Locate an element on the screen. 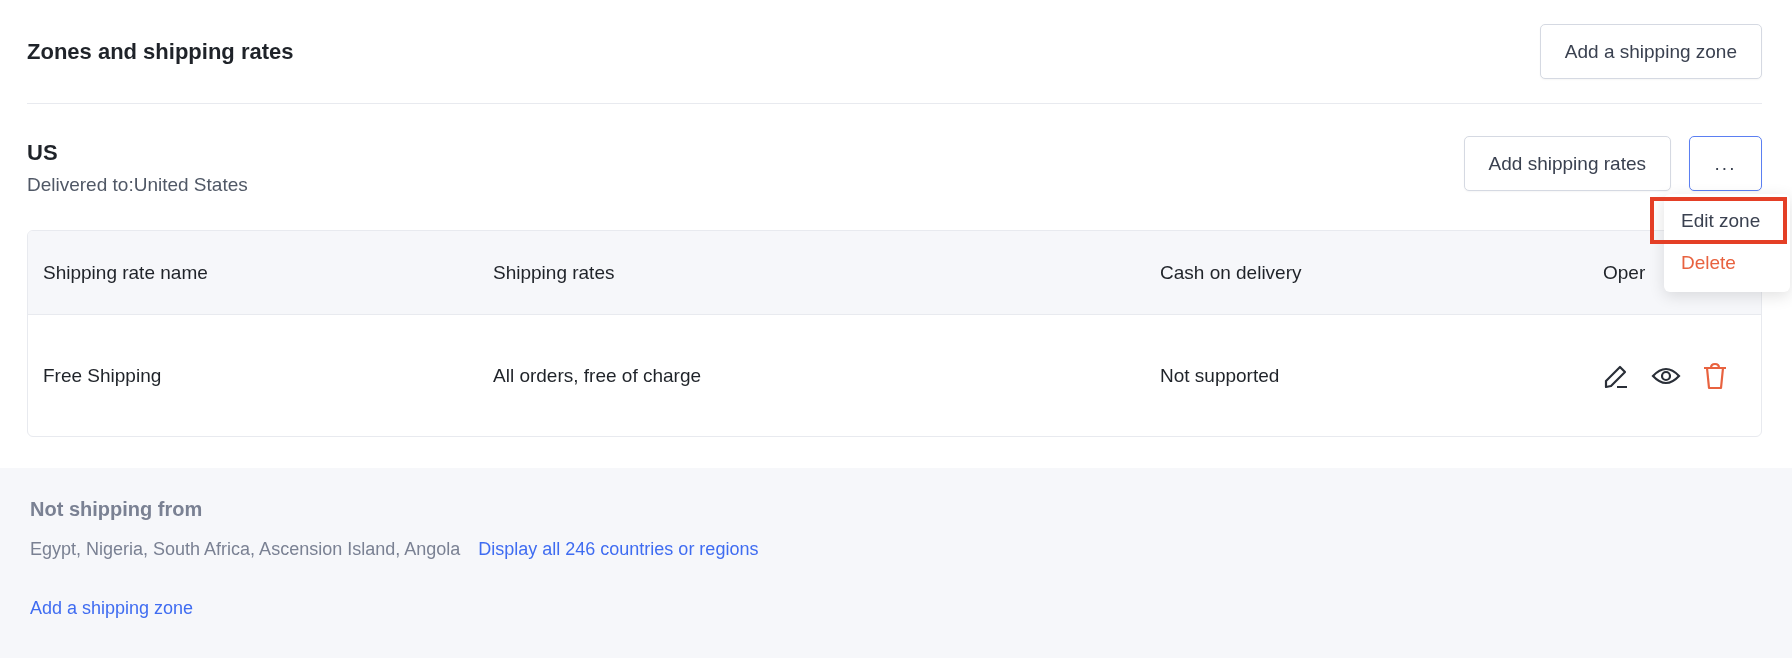 This screenshot has width=1792, height=658. menu-item: Edit zone is located at coordinates (1727, 221).